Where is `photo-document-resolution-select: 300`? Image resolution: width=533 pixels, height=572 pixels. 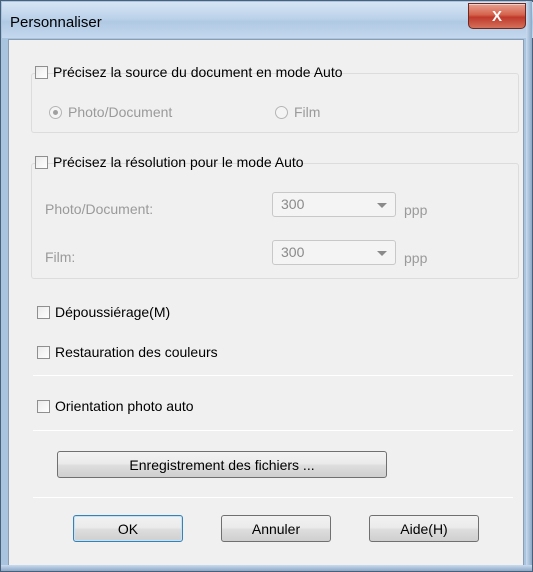
photo-document-resolution-select: 300 is located at coordinates (334, 204).